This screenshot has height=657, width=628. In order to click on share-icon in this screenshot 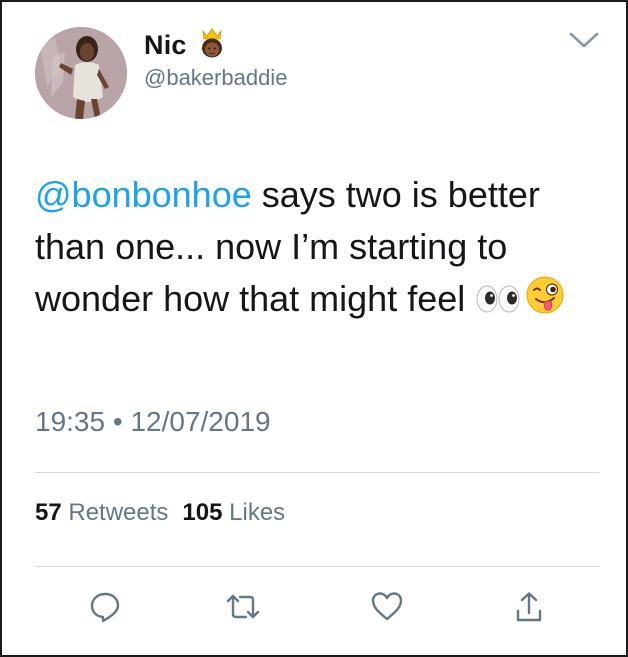, I will do `click(529, 609)`.